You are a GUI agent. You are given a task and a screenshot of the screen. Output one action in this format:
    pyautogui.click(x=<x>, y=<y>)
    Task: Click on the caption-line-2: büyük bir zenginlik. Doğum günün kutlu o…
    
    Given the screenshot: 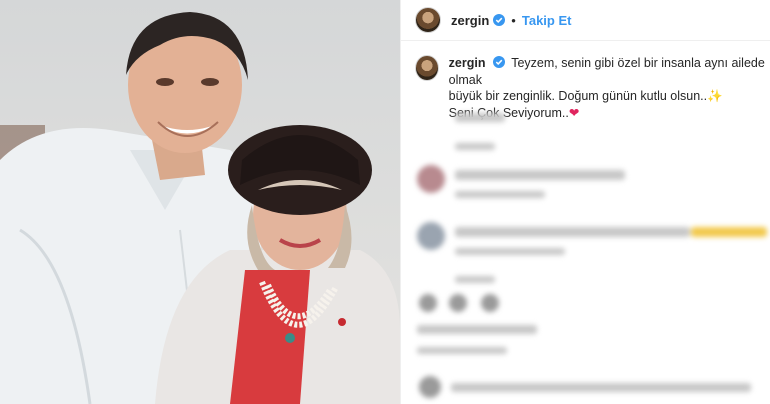 What is the action you would take?
    pyautogui.click(x=578, y=96)
    